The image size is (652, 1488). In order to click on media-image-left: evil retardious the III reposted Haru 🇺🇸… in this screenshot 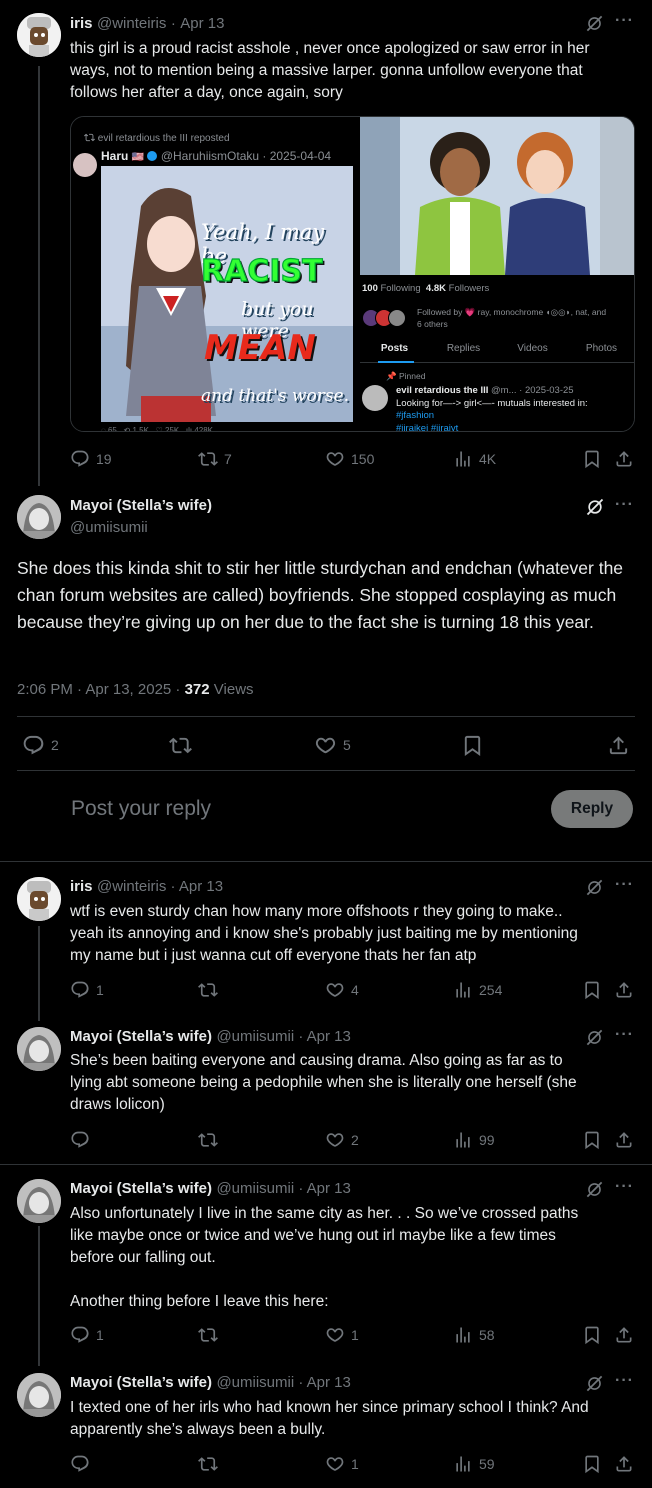, I will do `click(214, 274)`.